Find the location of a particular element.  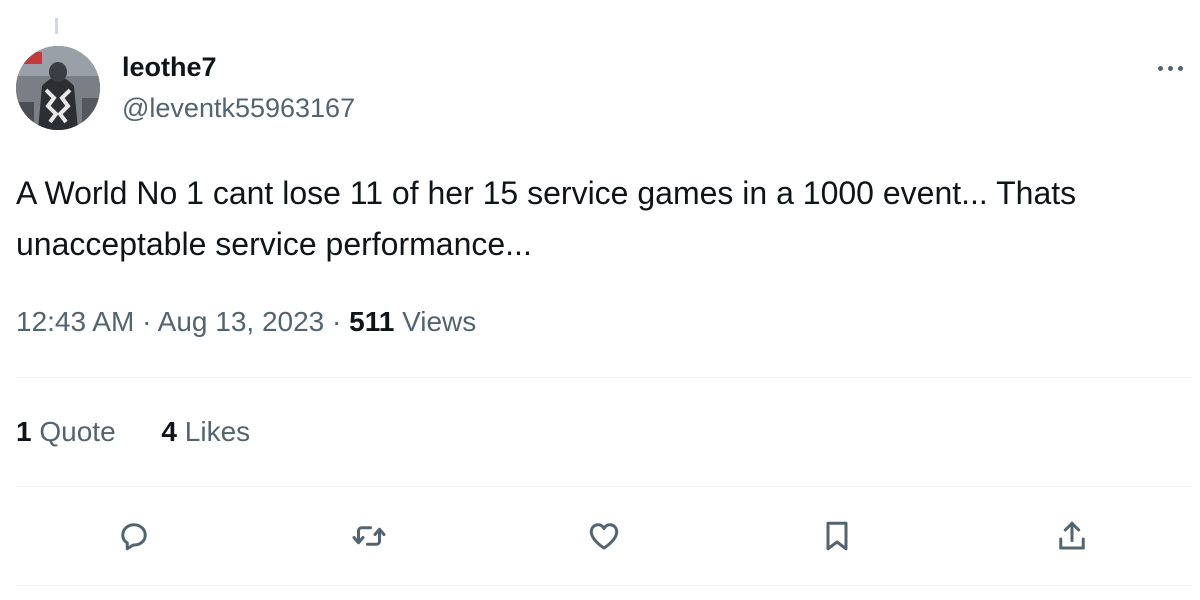

more-dots-icon is located at coordinates (1160, 68).